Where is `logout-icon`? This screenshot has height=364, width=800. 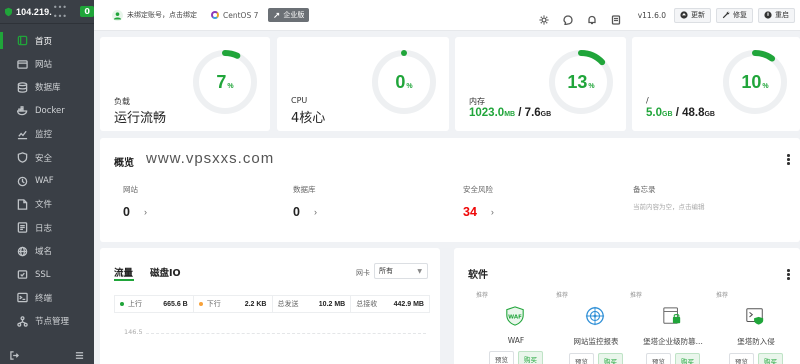
logout-icon is located at coordinates (14, 354).